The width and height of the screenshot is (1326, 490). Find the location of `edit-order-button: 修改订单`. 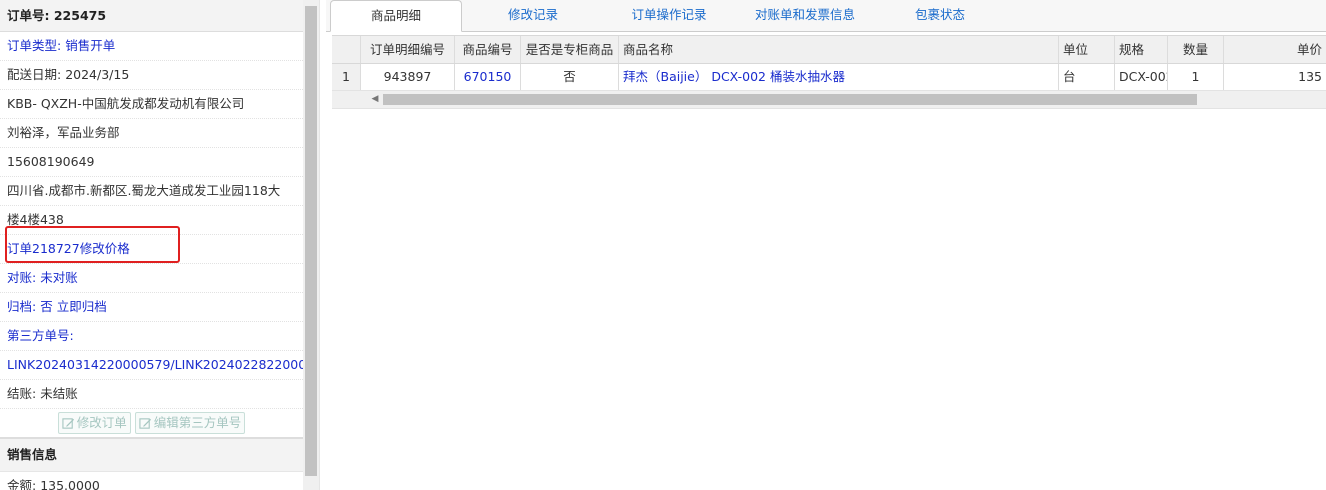

edit-order-button: 修改订单 is located at coordinates (94, 423).